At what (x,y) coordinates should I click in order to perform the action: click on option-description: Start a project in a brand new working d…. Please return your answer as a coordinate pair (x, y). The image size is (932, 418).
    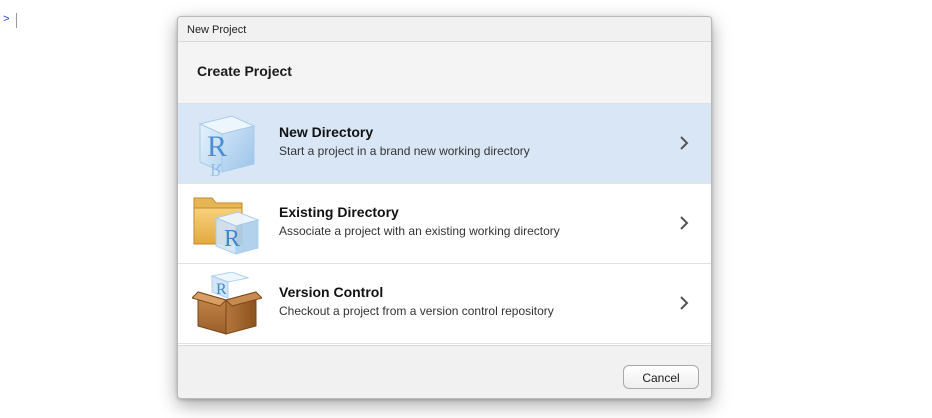
    Looking at the image, I should click on (404, 151).